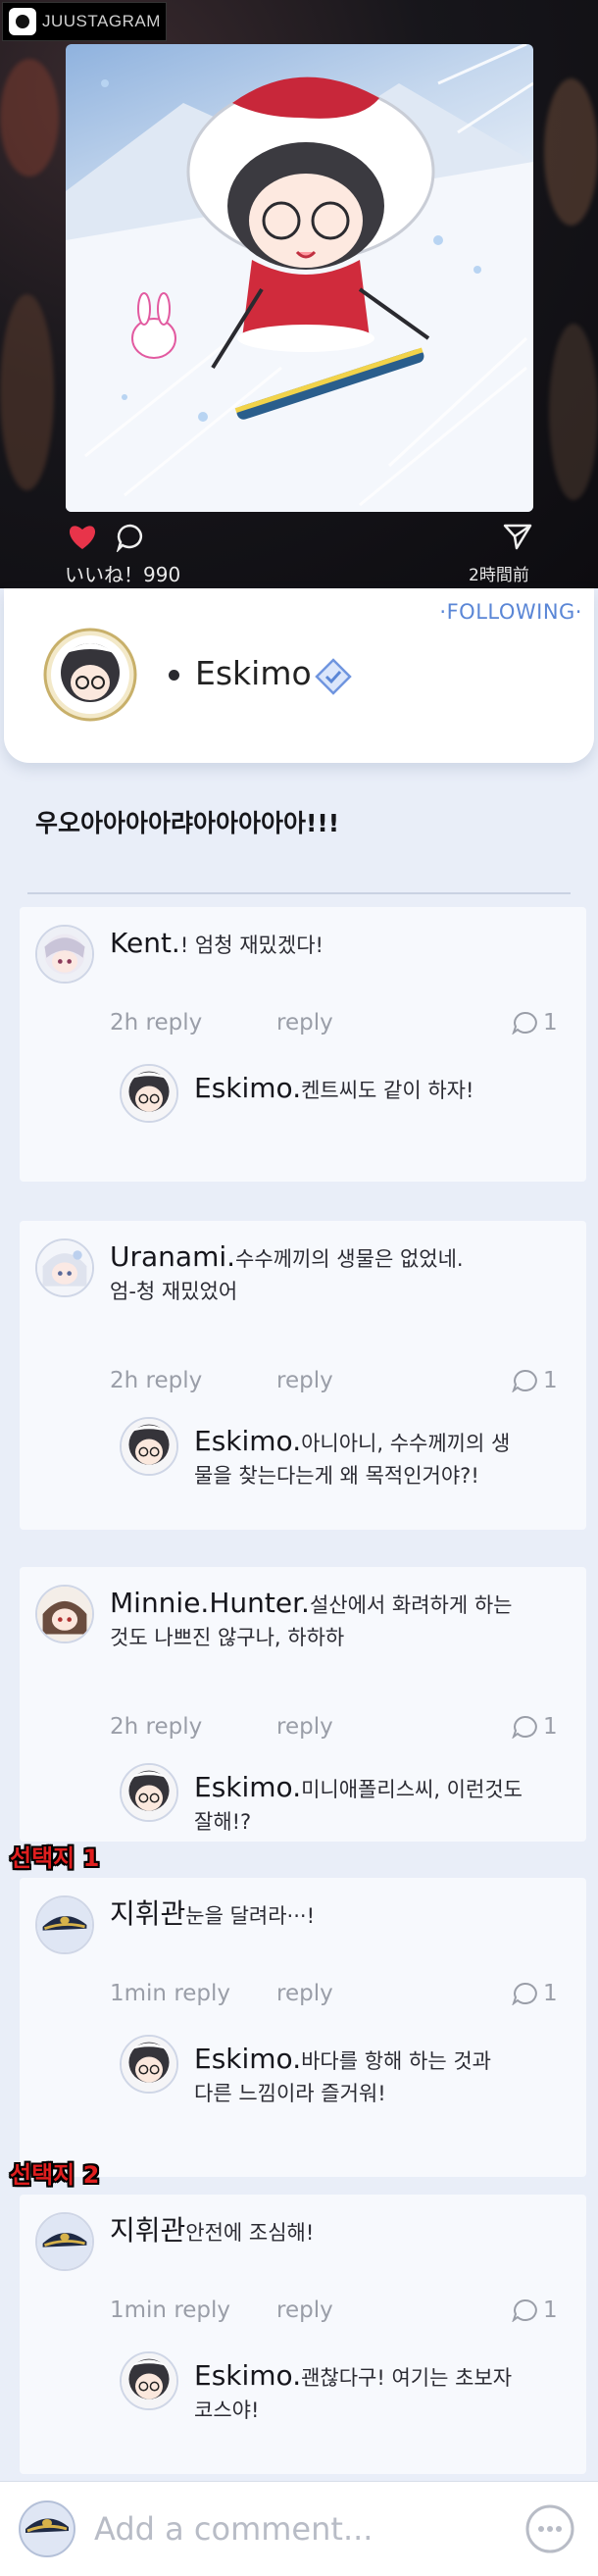  Describe the element at coordinates (223, 1822) in the screenshot. I see `reply-text-line: 잘해!?` at that location.